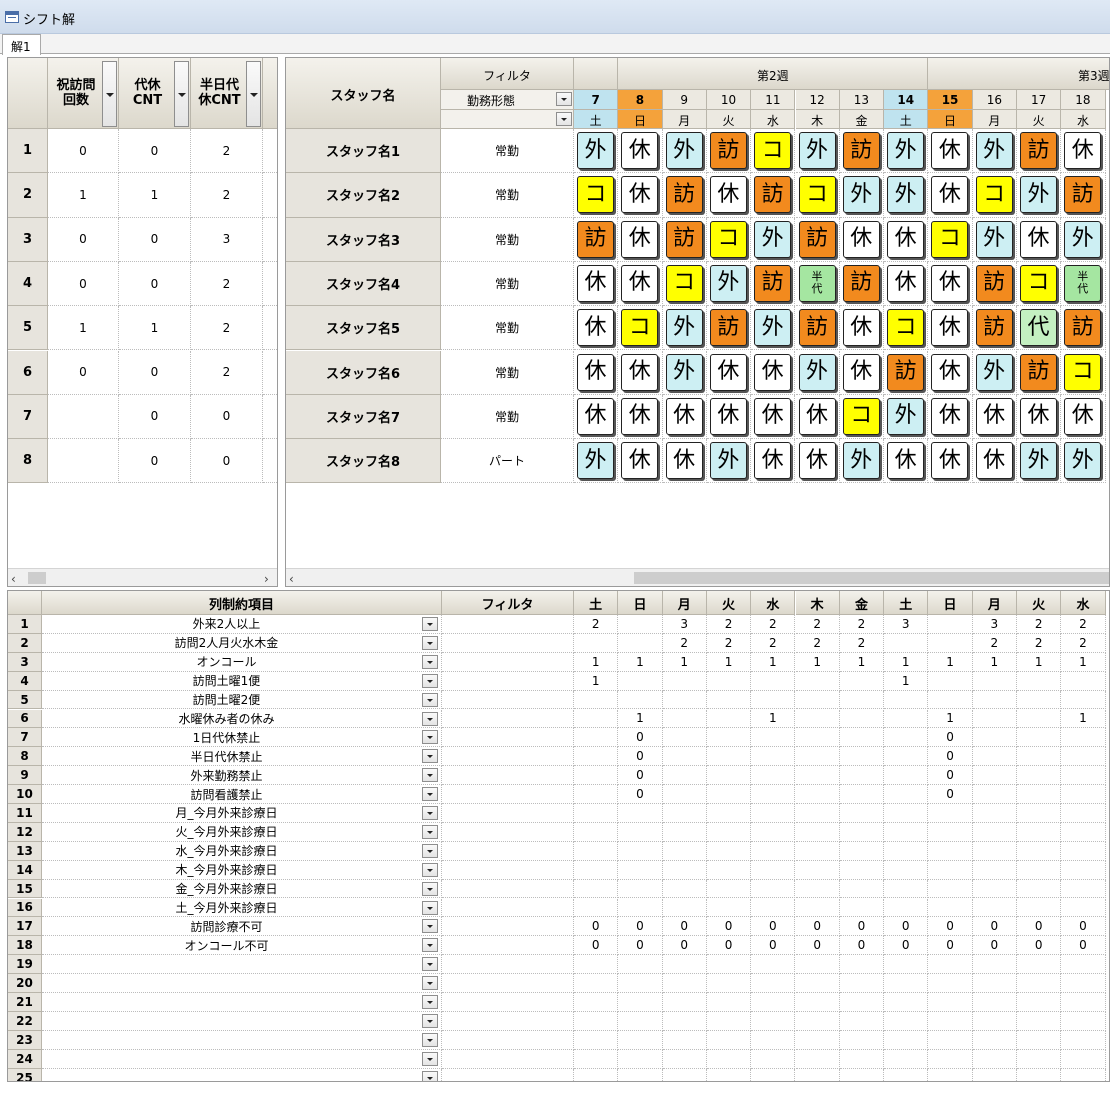 Image resolution: width=1110 pixels, height=1110 pixels. Describe the element at coordinates (242, 643) in the screenshot. I see `constraint-name: 訪問2人月火水木金` at that location.